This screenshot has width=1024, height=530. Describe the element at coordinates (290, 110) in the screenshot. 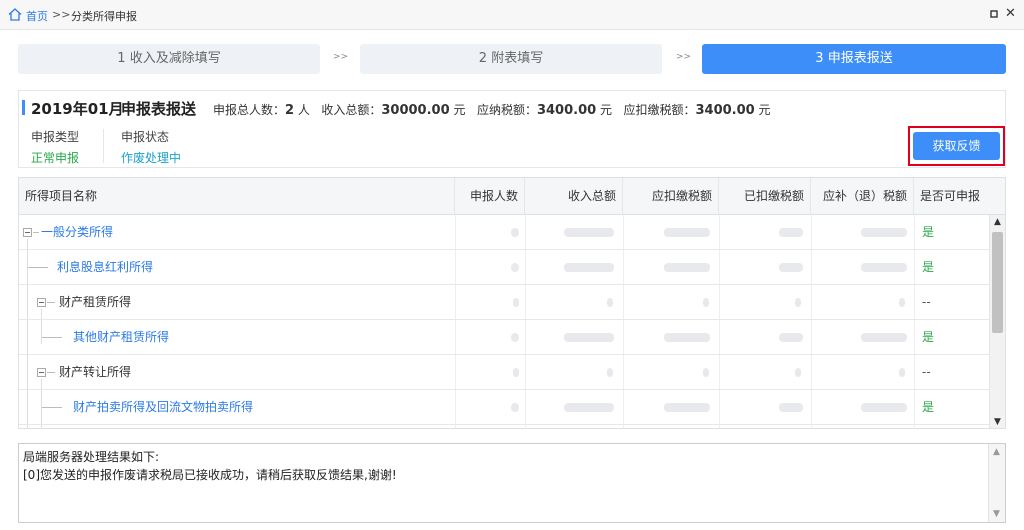

I see `people-value: 2` at that location.